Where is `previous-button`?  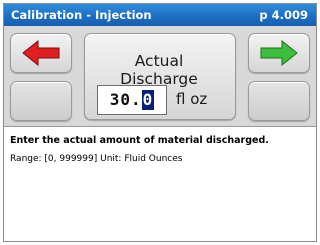
previous-button is located at coordinates (41, 53).